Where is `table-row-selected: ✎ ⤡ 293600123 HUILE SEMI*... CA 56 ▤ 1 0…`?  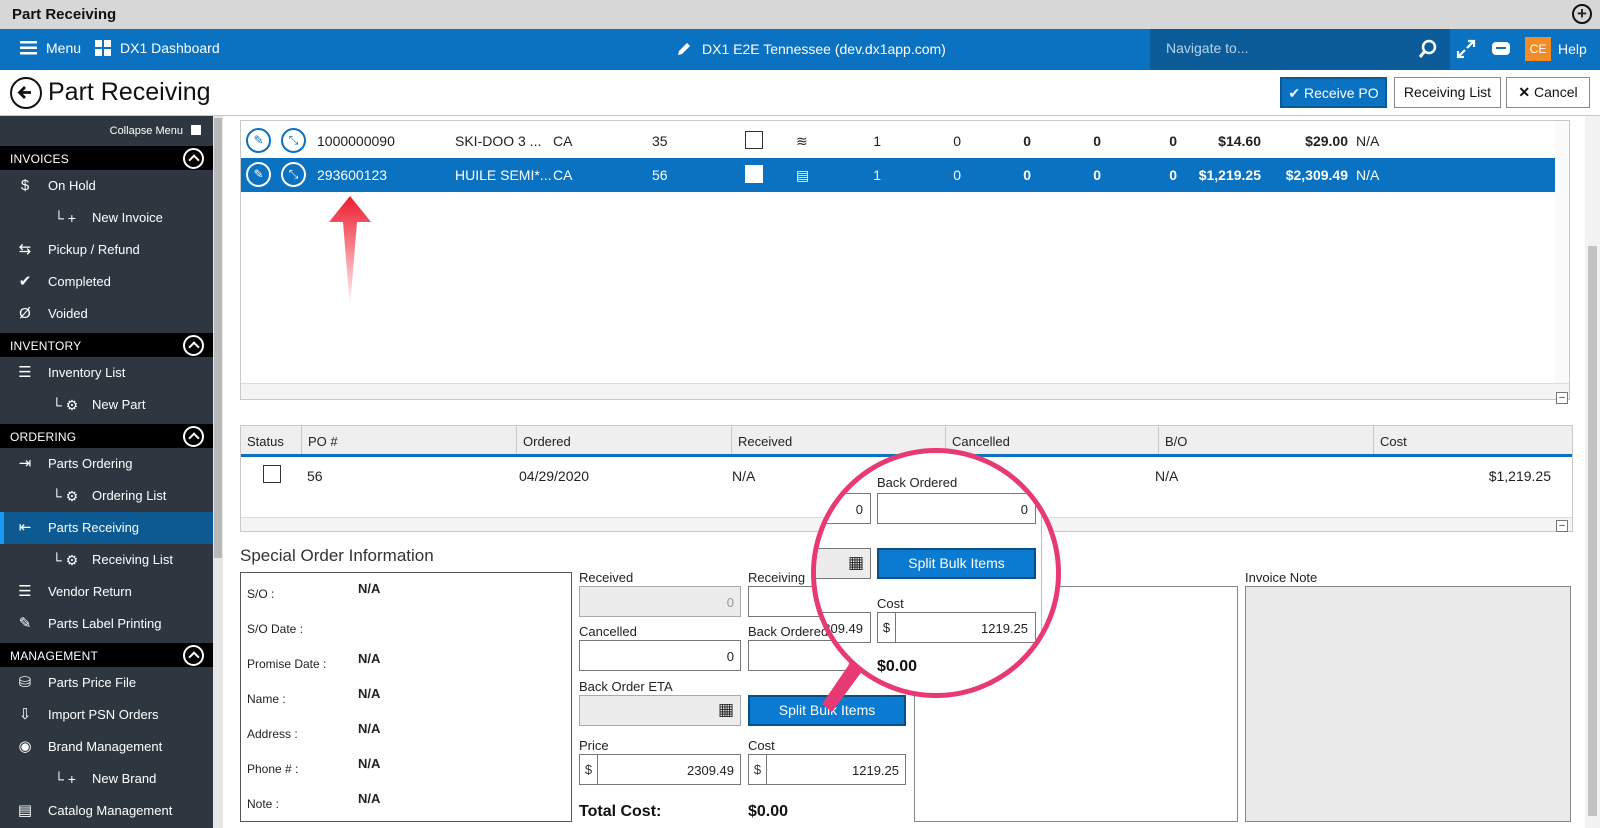 table-row-selected: ✎ ⤡ 293600123 HUILE SEMI*... CA 56 ▤ 1 0… is located at coordinates (899, 175).